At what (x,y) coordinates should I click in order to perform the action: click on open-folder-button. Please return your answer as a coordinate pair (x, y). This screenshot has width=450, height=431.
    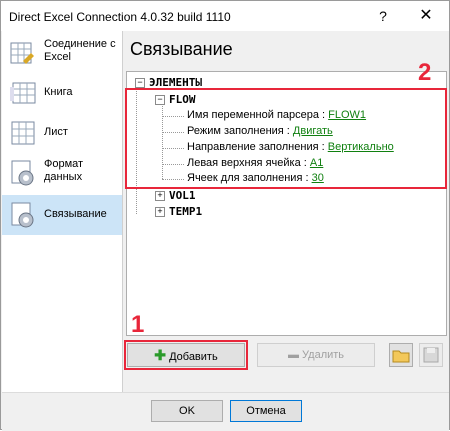
    Looking at the image, I should click on (401, 355).